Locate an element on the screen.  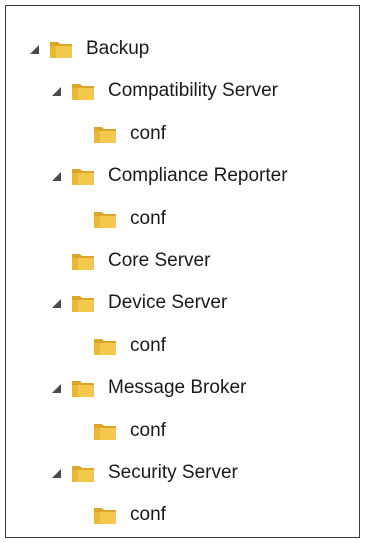
tree-node-compatibility-server: Compatibility Server is located at coordinates (164, 91).